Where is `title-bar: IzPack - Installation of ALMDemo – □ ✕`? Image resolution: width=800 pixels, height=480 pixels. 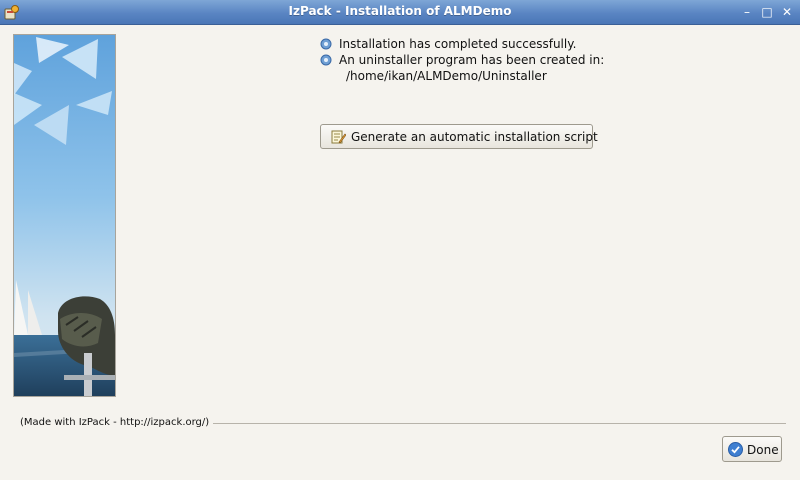
title-bar: IzPack - Installation of ALMDemo – □ ✕ is located at coordinates (400, 12).